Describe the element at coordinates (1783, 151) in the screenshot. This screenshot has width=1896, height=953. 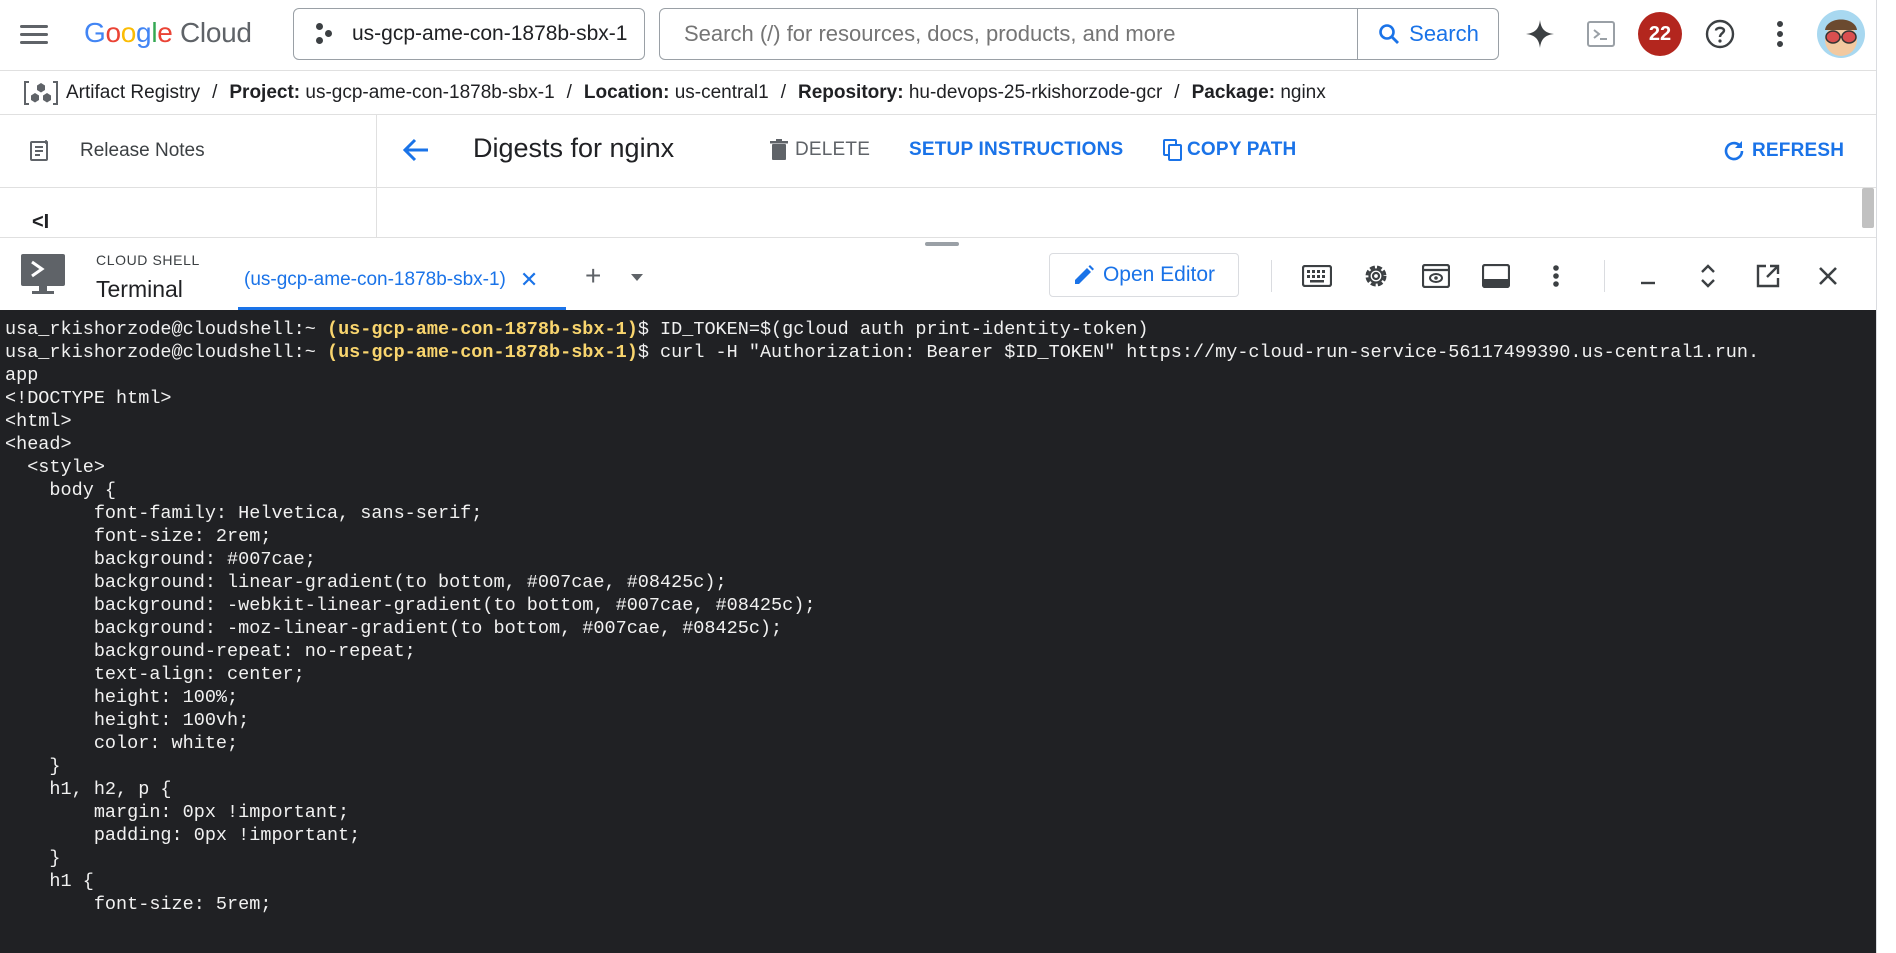
I see `refresh-button: REFRESH` at that location.